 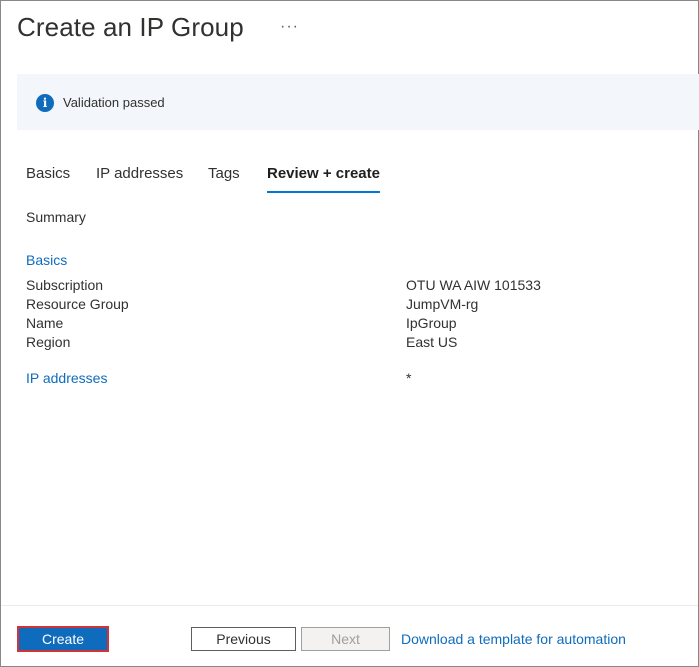 I want to click on tab-ip-addresses: IP addresses, so click(x=139, y=173).